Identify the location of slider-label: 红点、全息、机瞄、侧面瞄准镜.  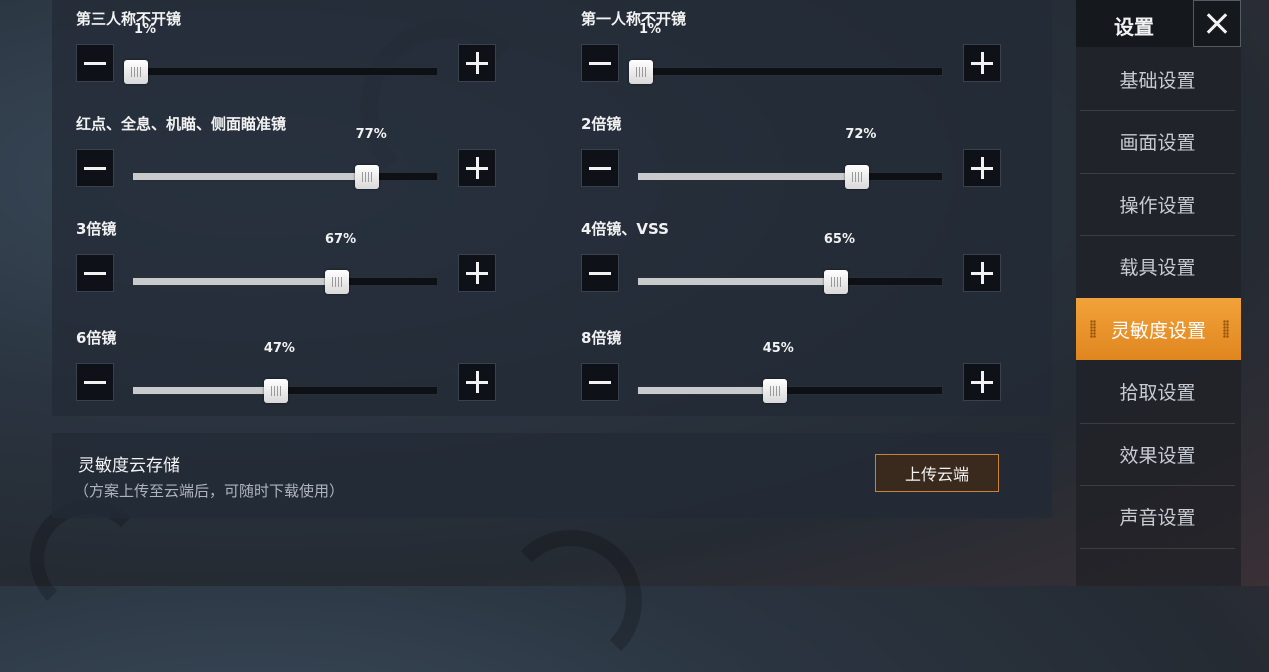
(181, 124).